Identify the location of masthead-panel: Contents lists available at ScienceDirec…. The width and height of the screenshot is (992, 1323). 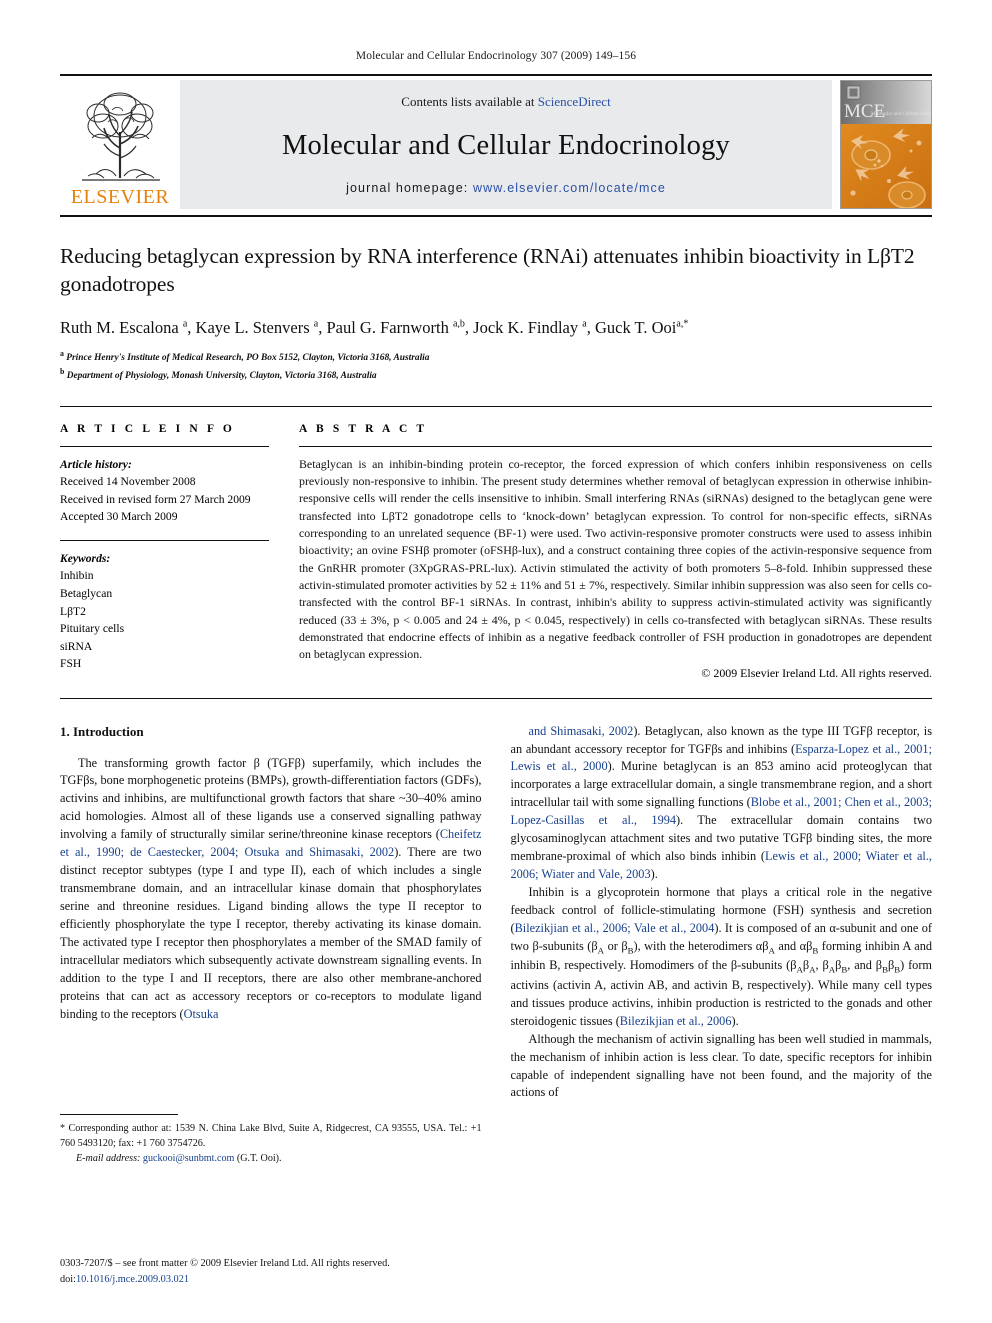
(506, 144).